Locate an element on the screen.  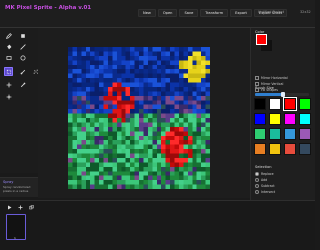
pencil-icon is located at coordinates (8, 35).